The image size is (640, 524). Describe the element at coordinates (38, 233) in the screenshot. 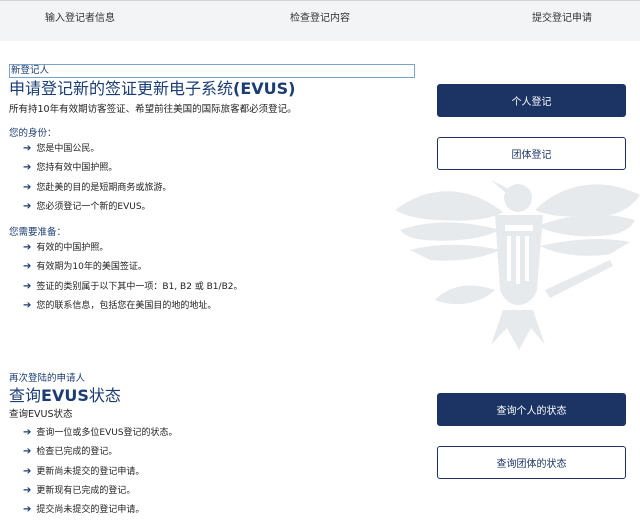

I see `prep-heading: 您需要准备：` at that location.